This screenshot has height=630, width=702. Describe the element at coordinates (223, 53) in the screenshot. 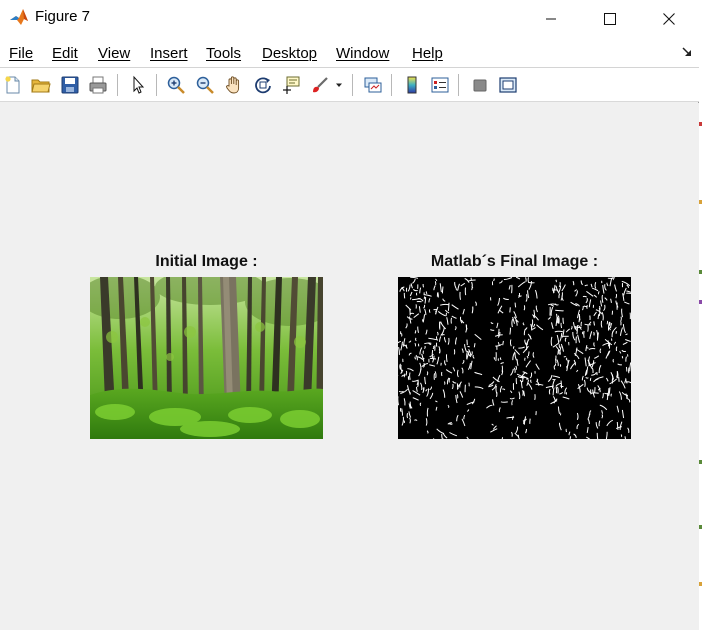

I see `menu-tools: Tools` at that location.